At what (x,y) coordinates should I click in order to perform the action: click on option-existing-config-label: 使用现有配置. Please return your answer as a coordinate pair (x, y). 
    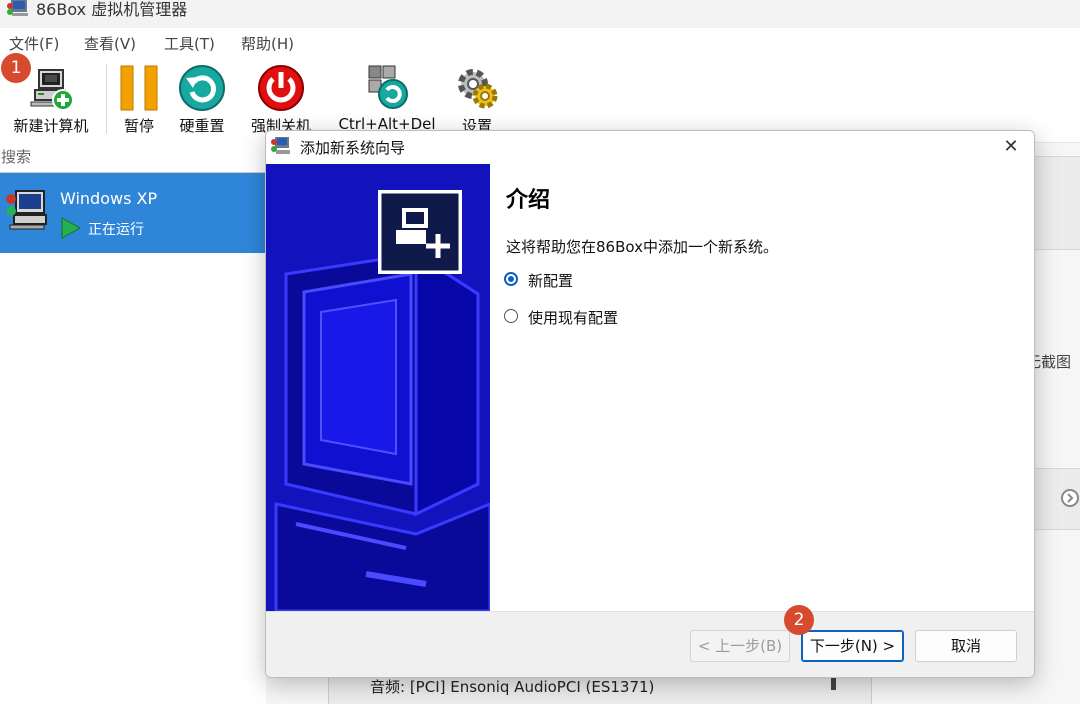
    Looking at the image, I should click on (573, 318).